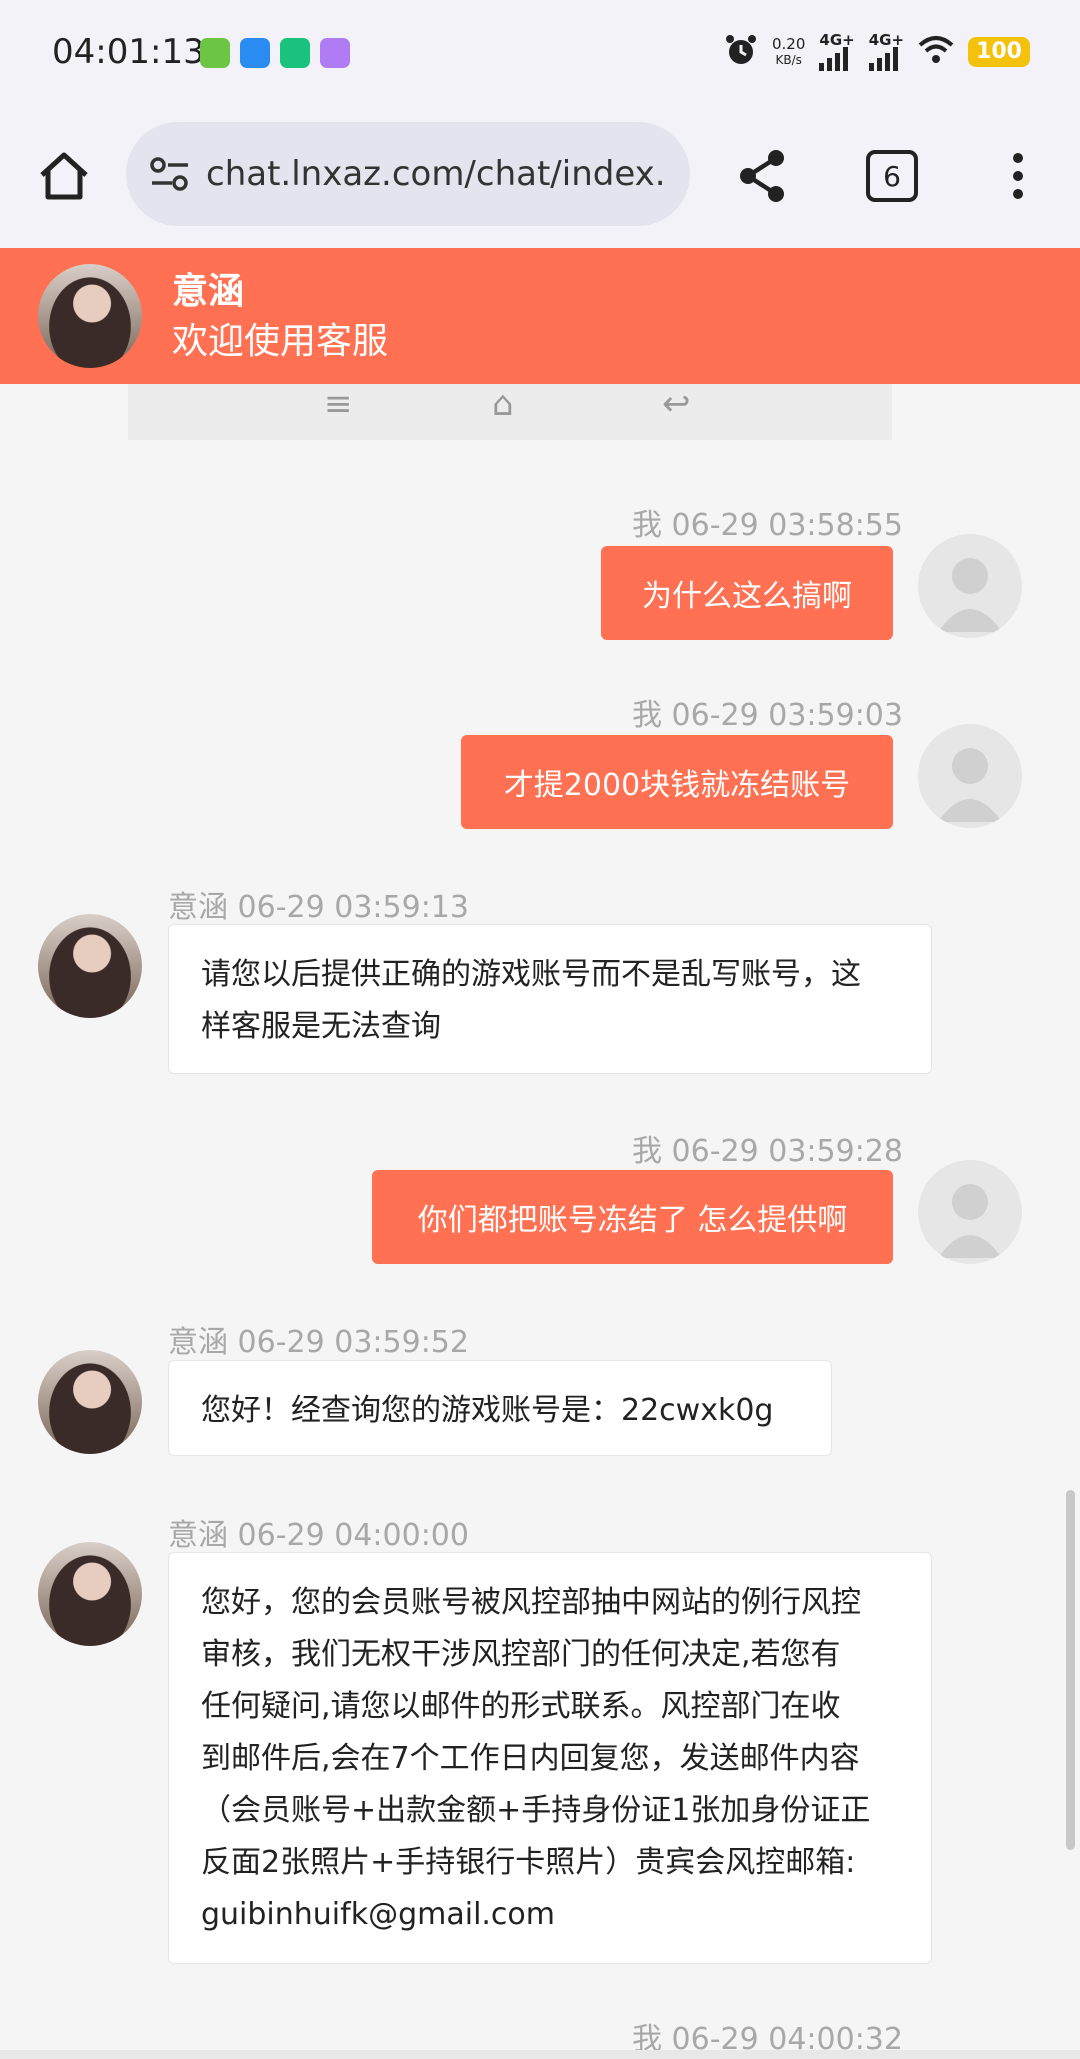 The image size is (1080, 2059). I want to click on outgoing-message-bubble: 才提2000块钱就冻结账号, so click(677, 782).